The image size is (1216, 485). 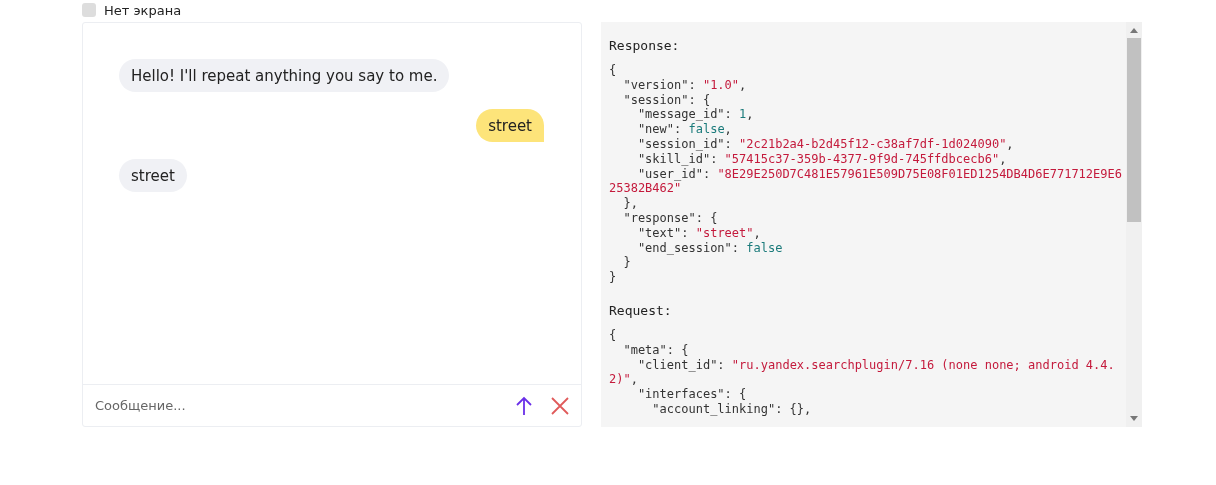 What do you see at coordinates (641, 310) in the screenshot?
I see `section-title: Request:` at bounding box center [641, 310].